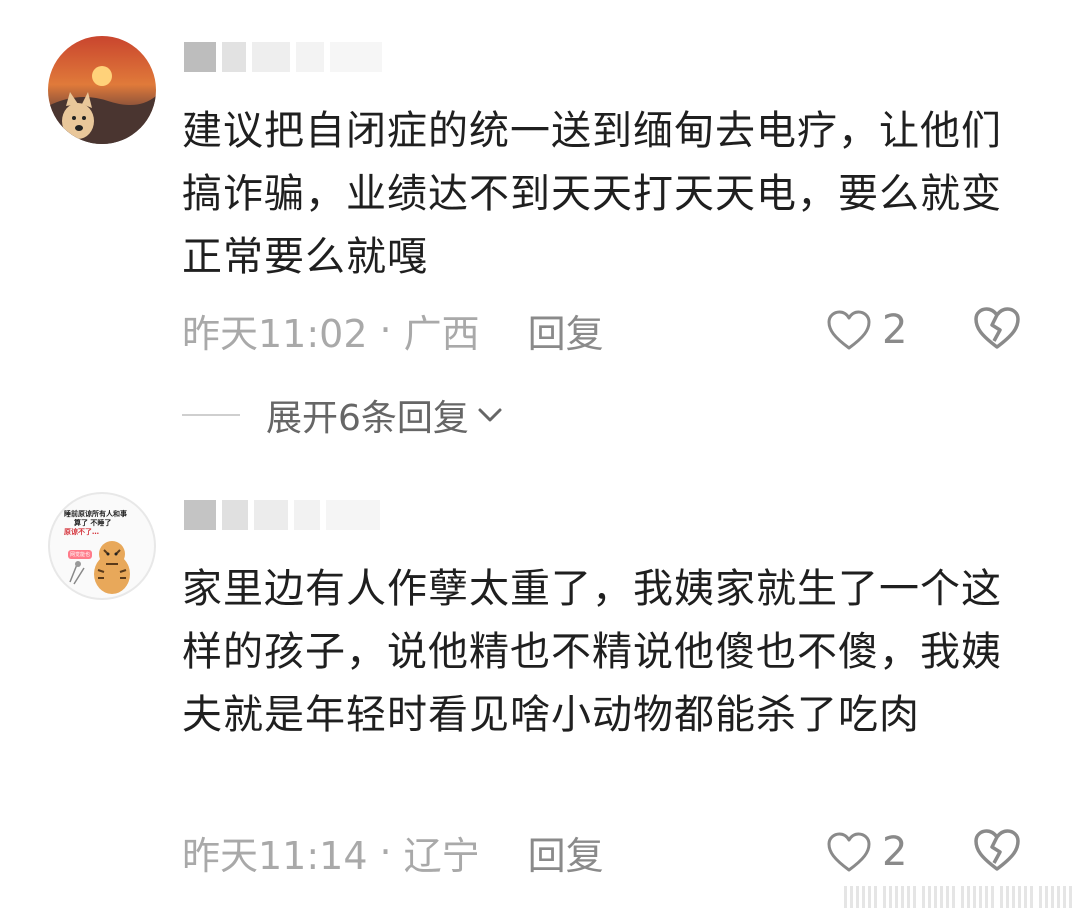 The image size is (1080, 914). I want to click on comment-meta: 昨天11:02 · 广西 回复, so click(393, 330).